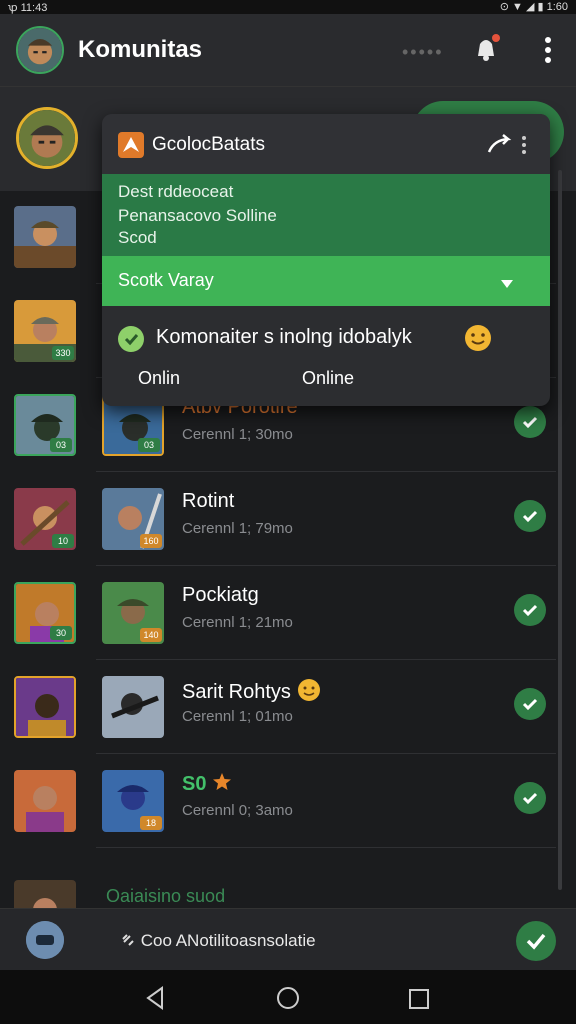  I want to click on popup-header: GcolocBatats, so click(326, 144).